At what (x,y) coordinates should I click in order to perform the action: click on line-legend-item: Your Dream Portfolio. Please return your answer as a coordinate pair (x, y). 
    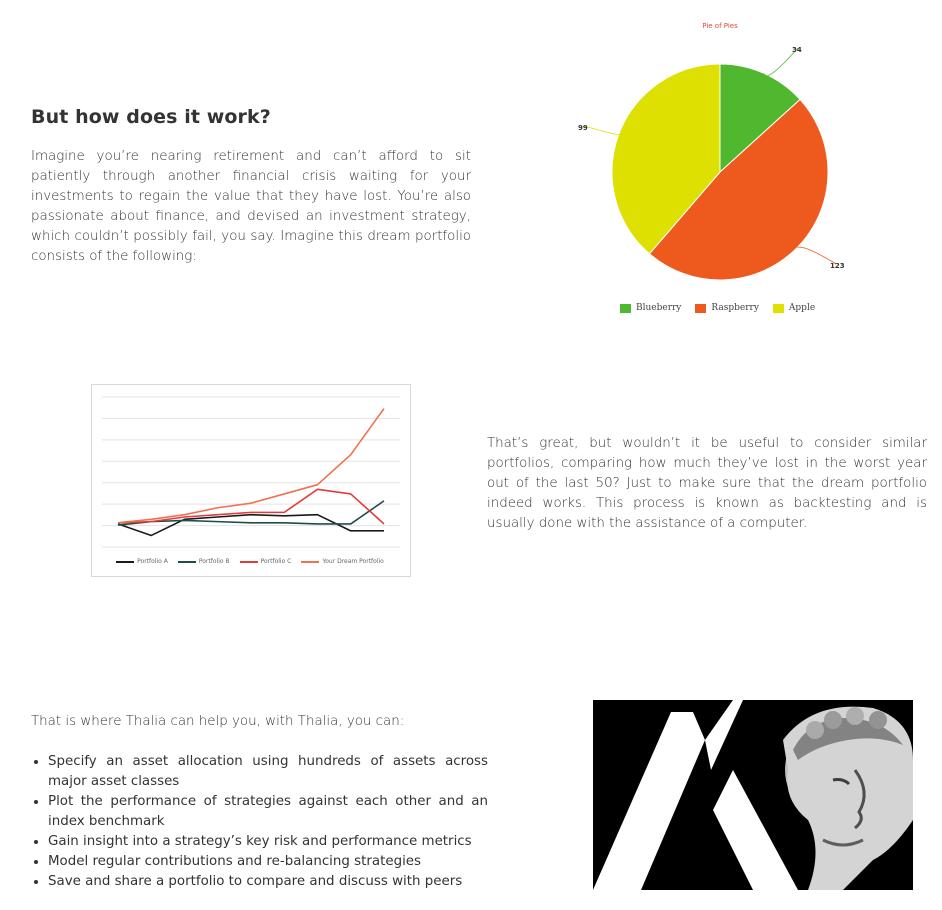
    Looking at the image, I should click on (342, 561).